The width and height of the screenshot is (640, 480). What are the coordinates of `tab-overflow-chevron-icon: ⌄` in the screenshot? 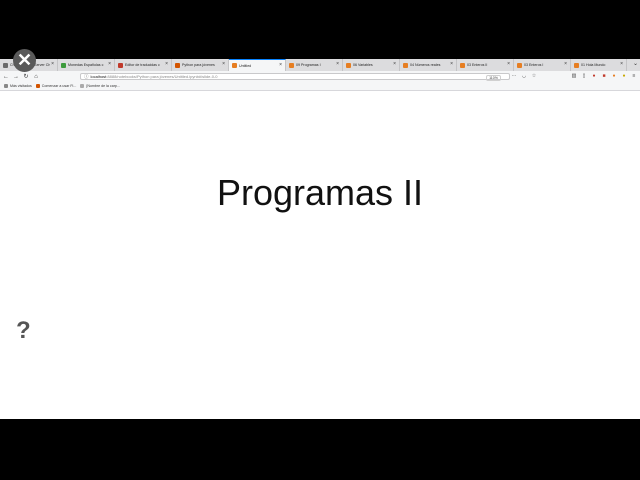 It's located at (635, 63).